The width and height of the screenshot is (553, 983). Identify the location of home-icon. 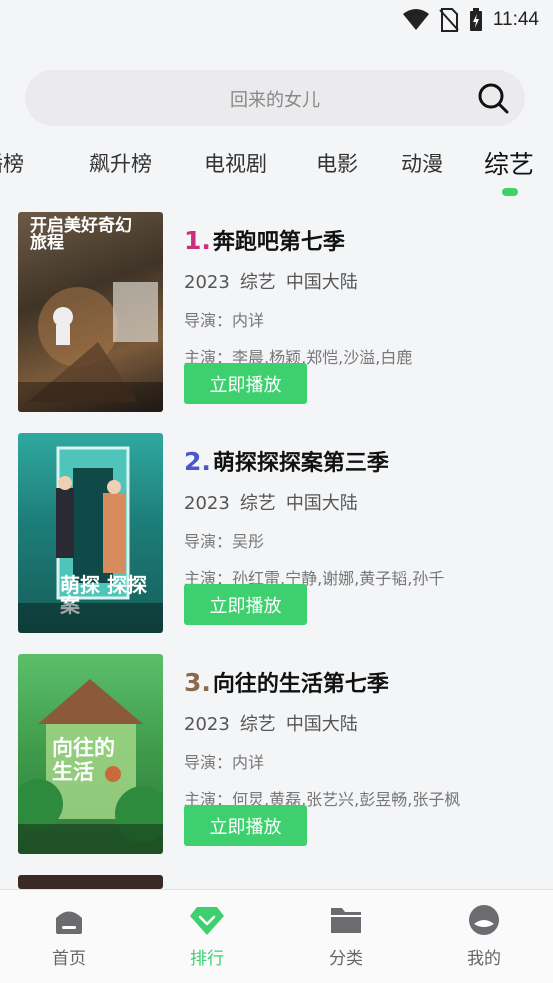
(69, 922).